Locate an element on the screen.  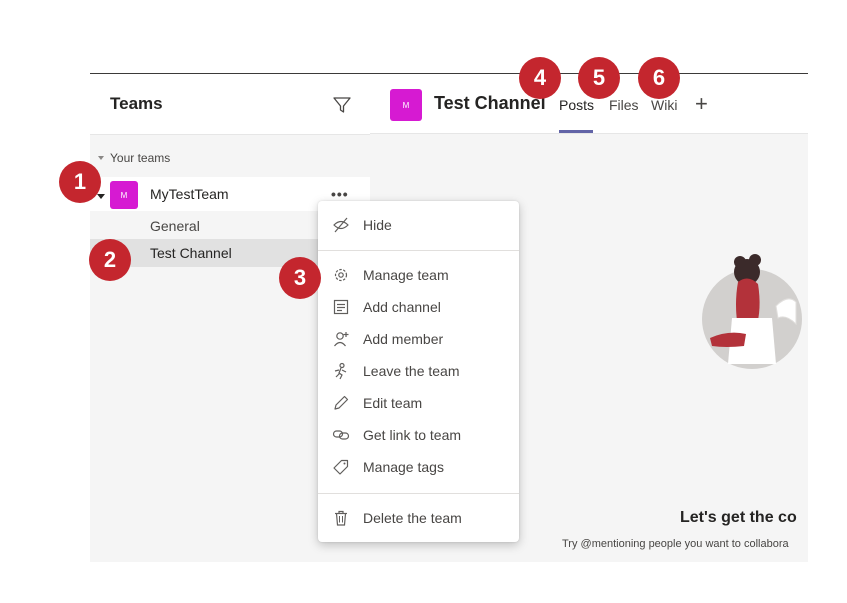
welcome-illustration is located at coordinates (752, 311).